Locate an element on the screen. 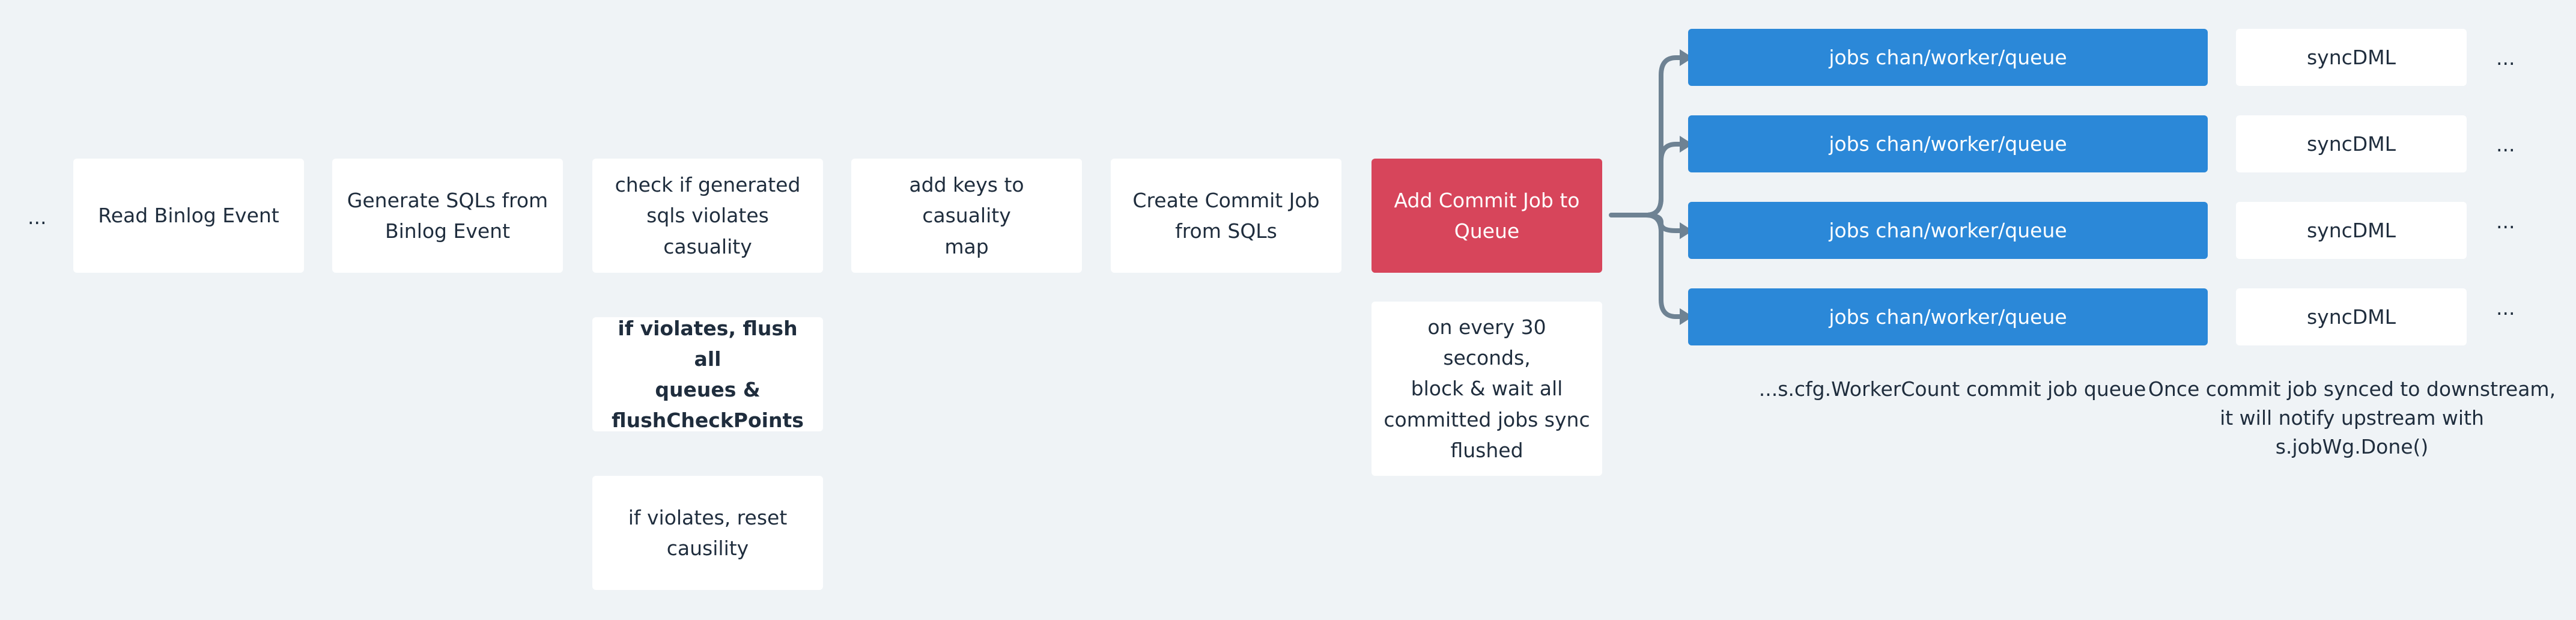 This screenshot has height=620, width=2576. job-queue-2: jobs chan/worker/queue is located at coordinates (1948, 143).